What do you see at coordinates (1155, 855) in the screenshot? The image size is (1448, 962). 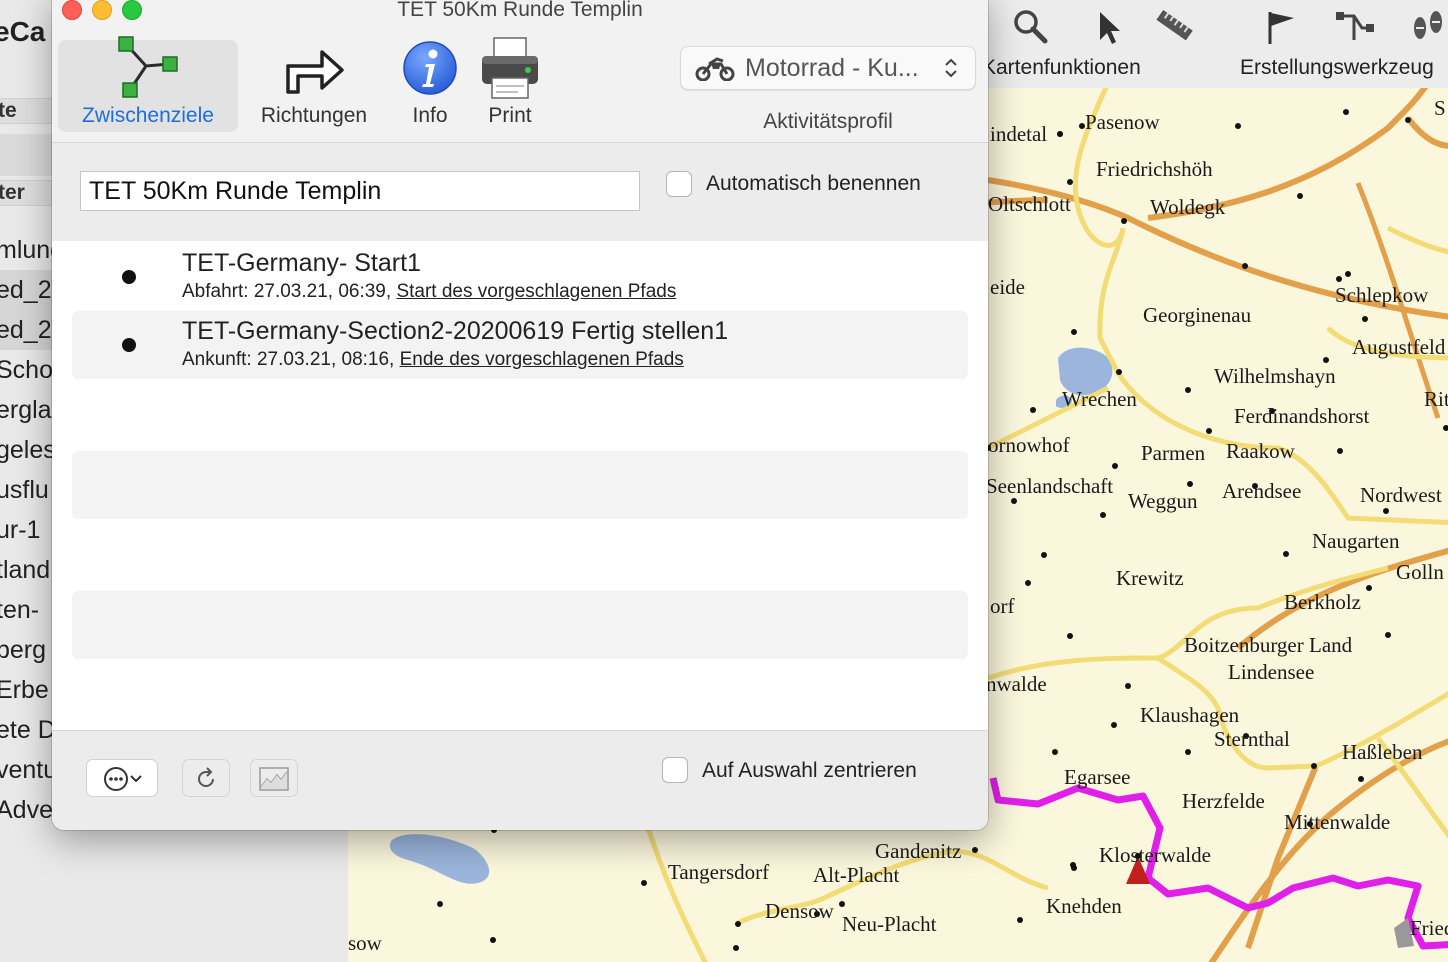 I see `map-label: Klosterwalde` at bounding box center [1155, 855].